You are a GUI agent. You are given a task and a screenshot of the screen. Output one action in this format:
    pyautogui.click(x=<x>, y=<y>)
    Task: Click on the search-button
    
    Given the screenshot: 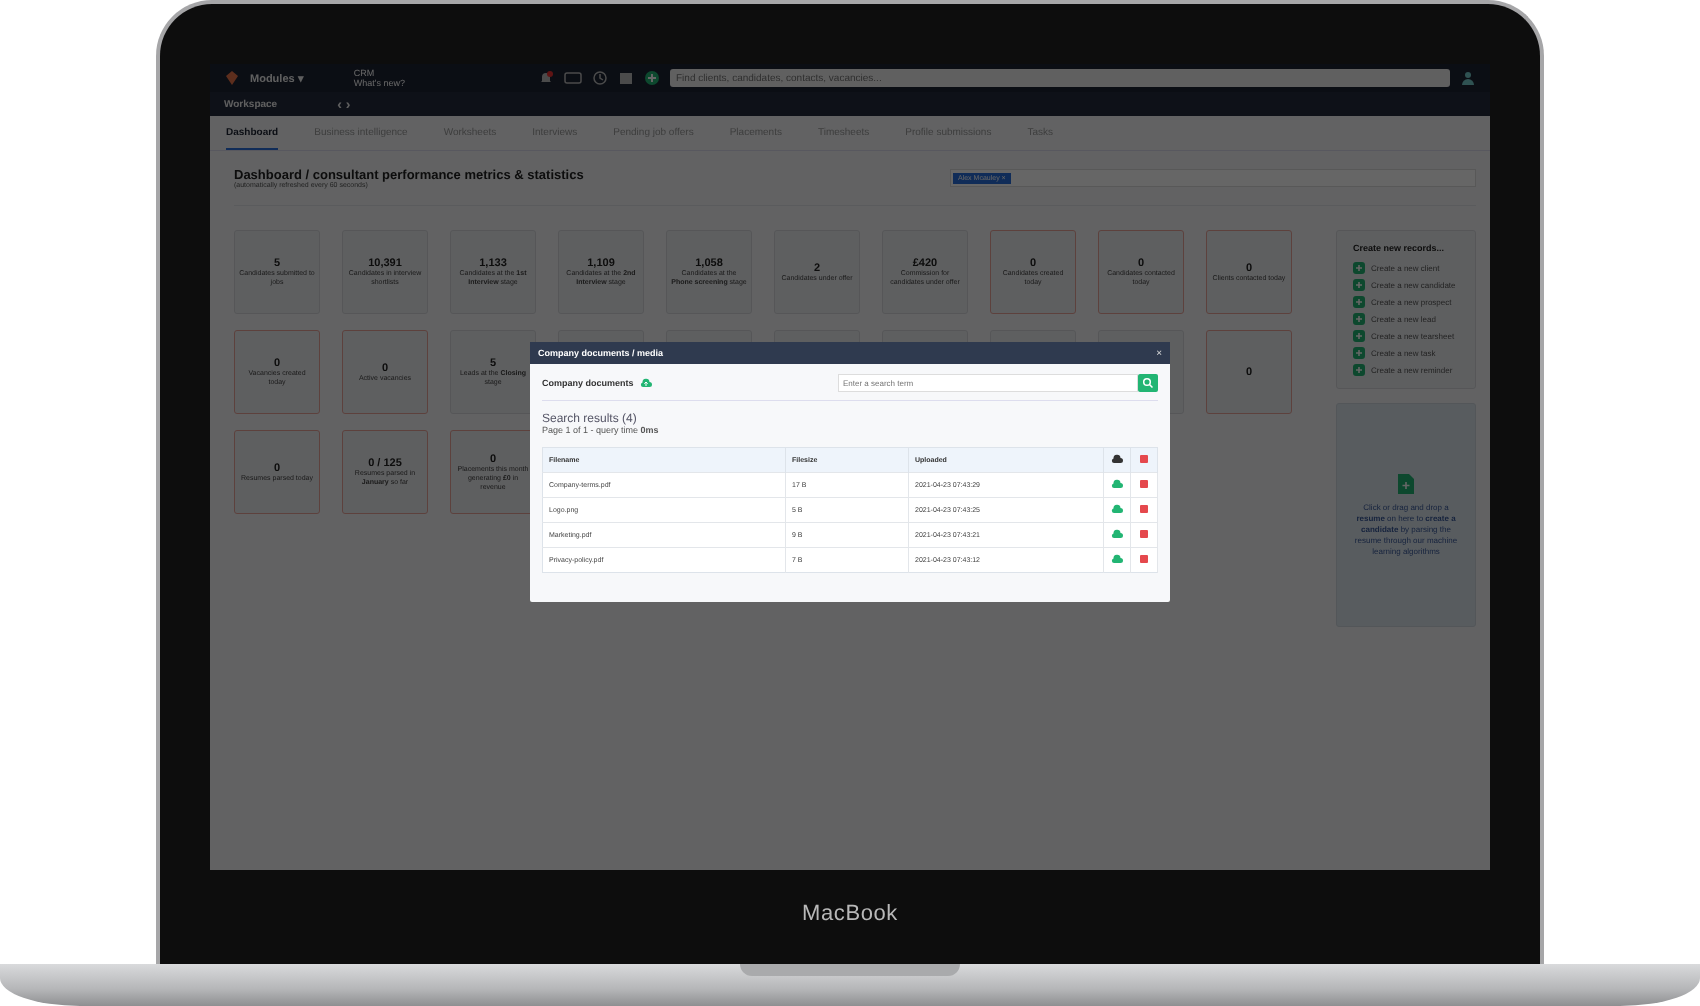 What is the action you would take?
    pyautogui.click(x=1148, y=383)
    